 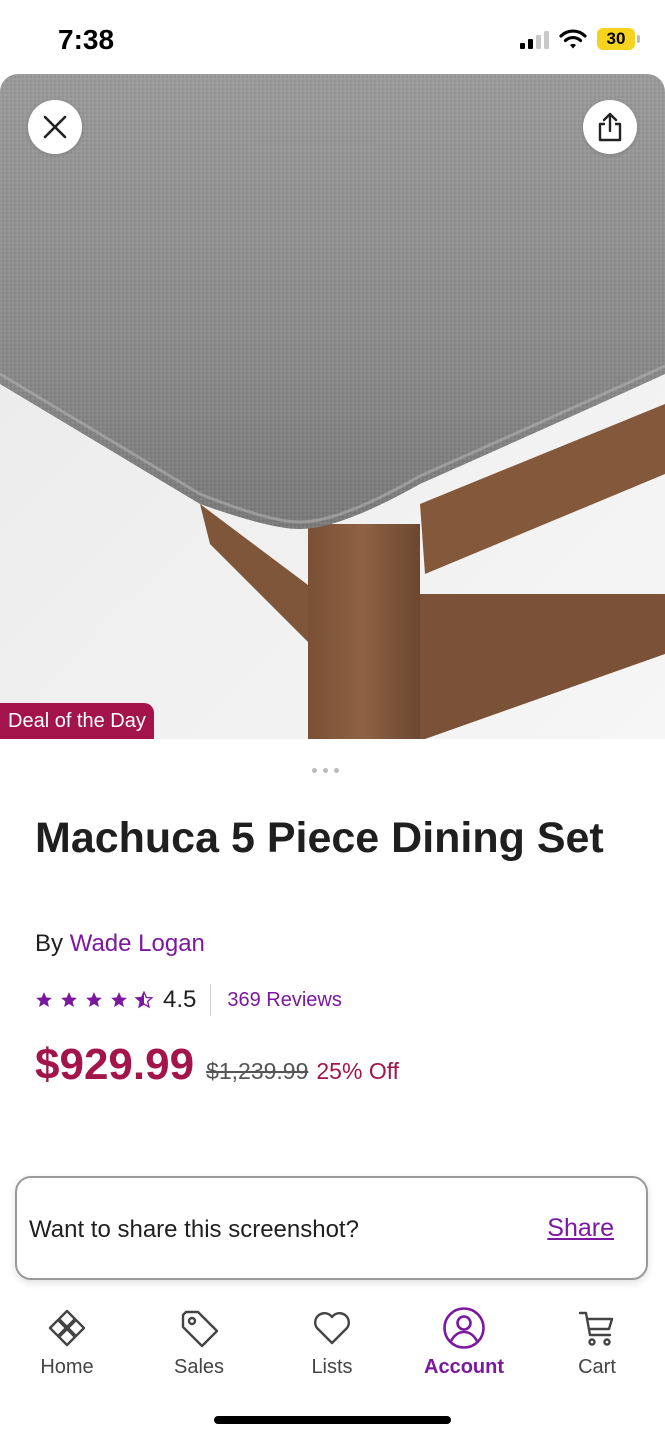 I want to click on product-title: Machuca 5 Piece Dining Set, so click(x=319, y=838).